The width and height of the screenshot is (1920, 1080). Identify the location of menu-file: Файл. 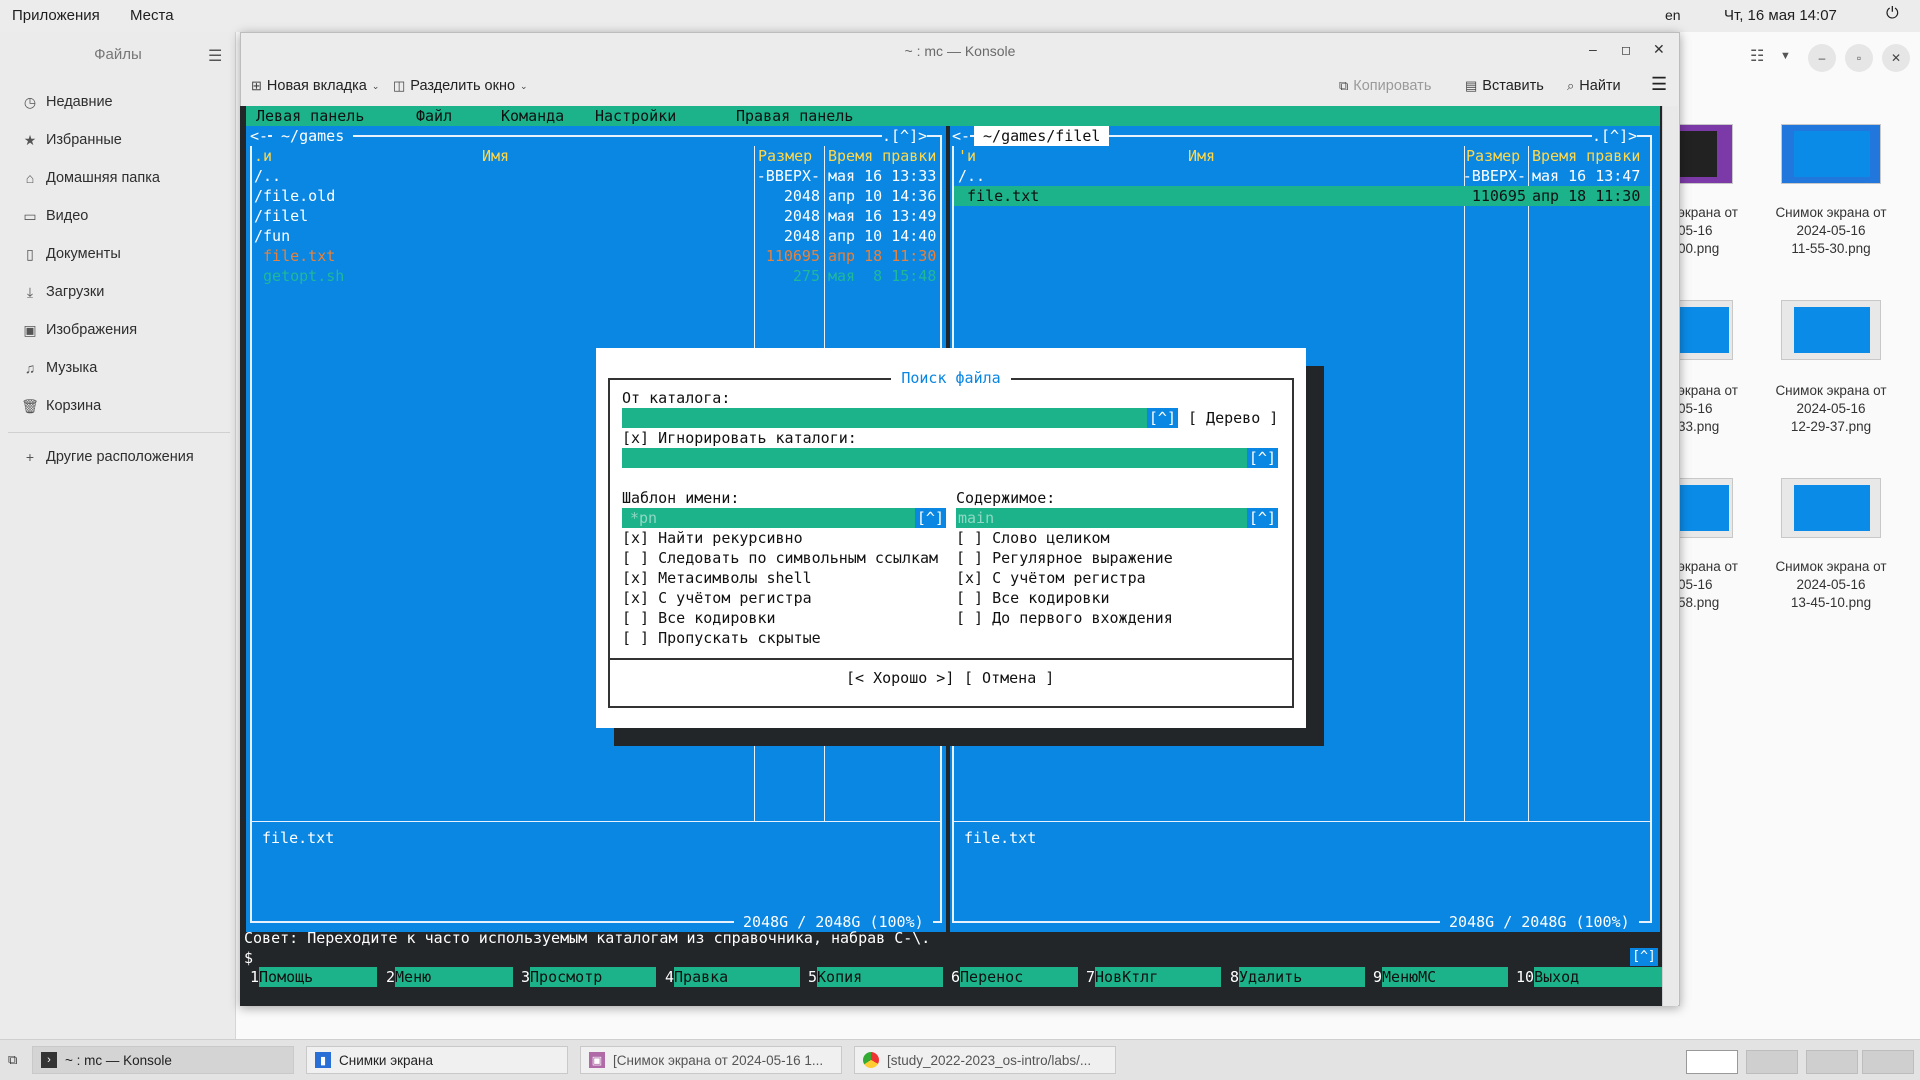
(434, 116).